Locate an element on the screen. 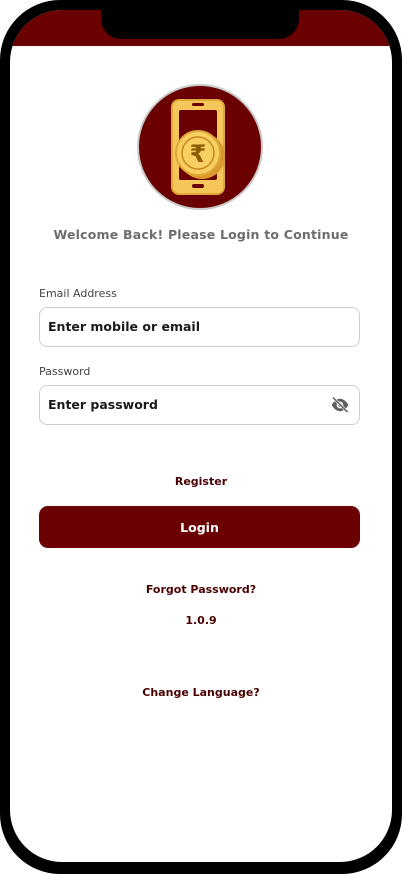  app-version: 1.0.9 is located at coordinates (201, 620).